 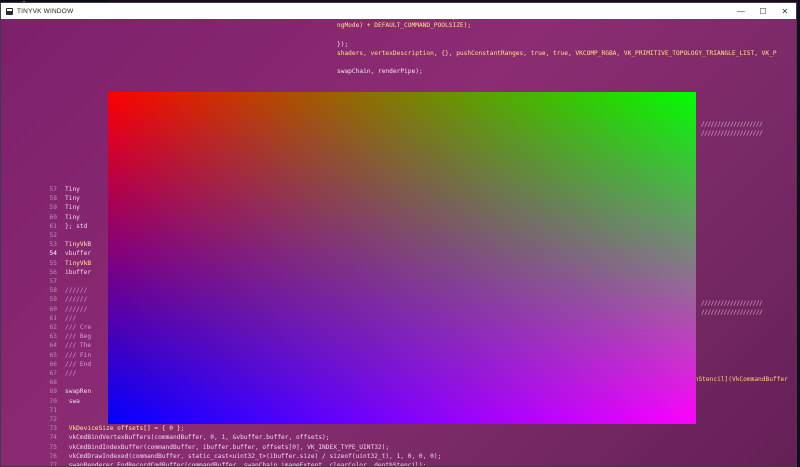 What do you see at coordinates (33, 235) in the screenshot?
I see `code-line: 52` at bounding box center [33, 235].